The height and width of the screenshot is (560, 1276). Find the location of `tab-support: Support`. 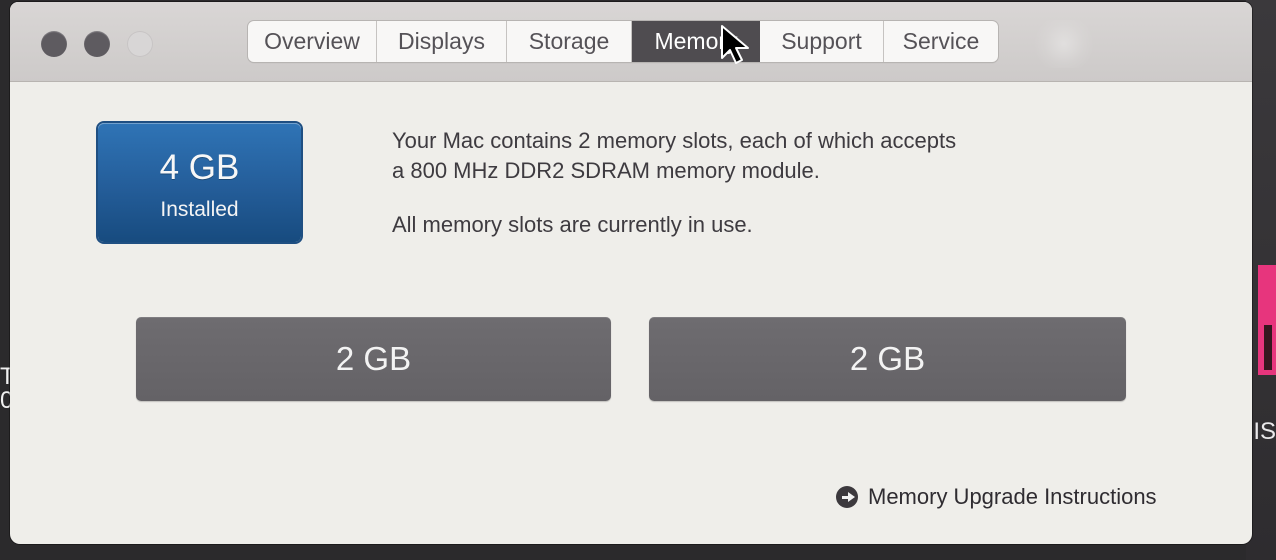

tab-support: Support is located at coordinates (822, 41).